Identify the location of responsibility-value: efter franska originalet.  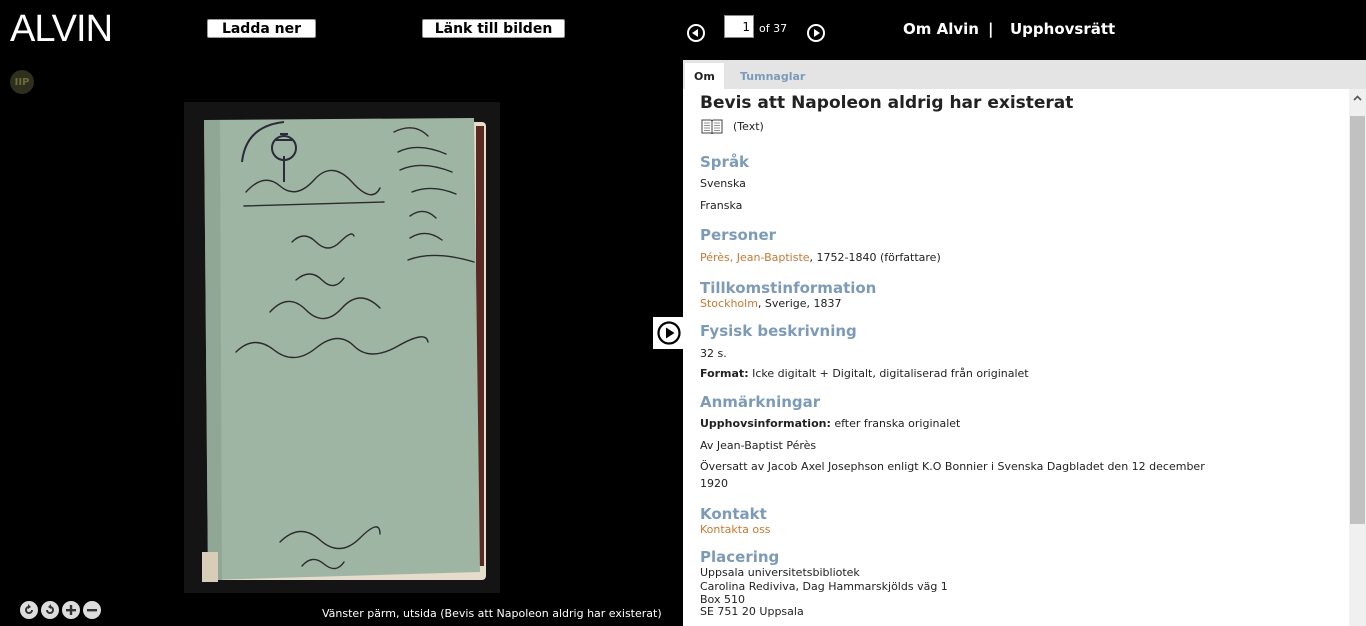
(895, 423).